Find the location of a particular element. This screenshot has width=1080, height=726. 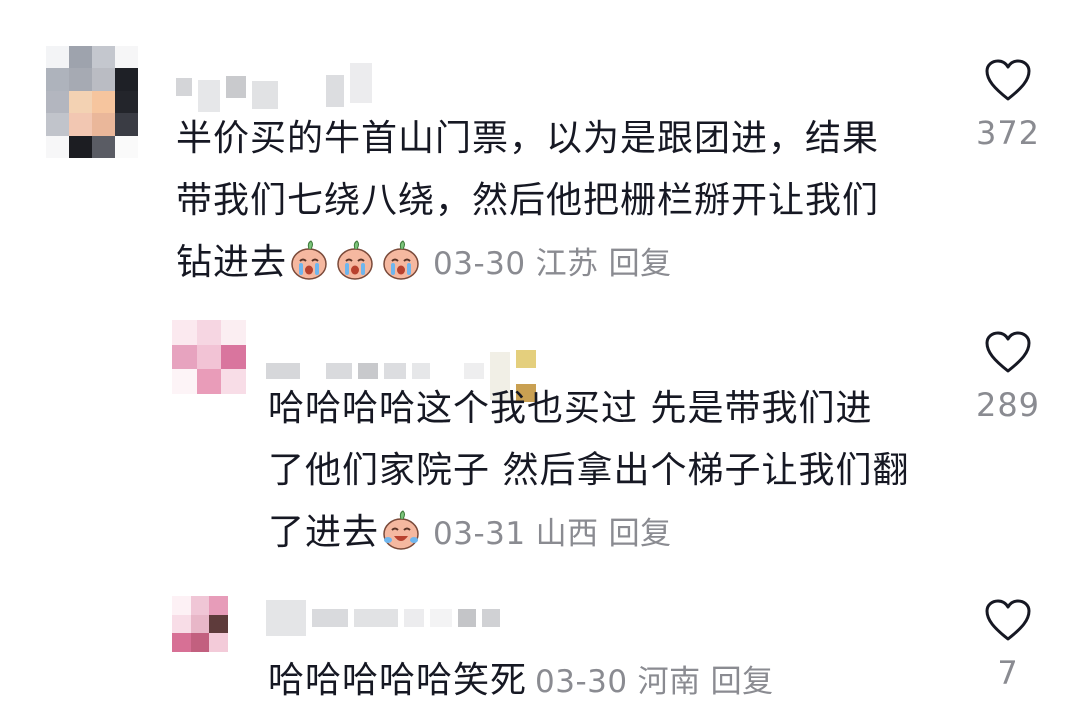

comment-text-line: 半价买的牛首山门票，以为是跟团进，结果 is located at coordinates (528, 138).